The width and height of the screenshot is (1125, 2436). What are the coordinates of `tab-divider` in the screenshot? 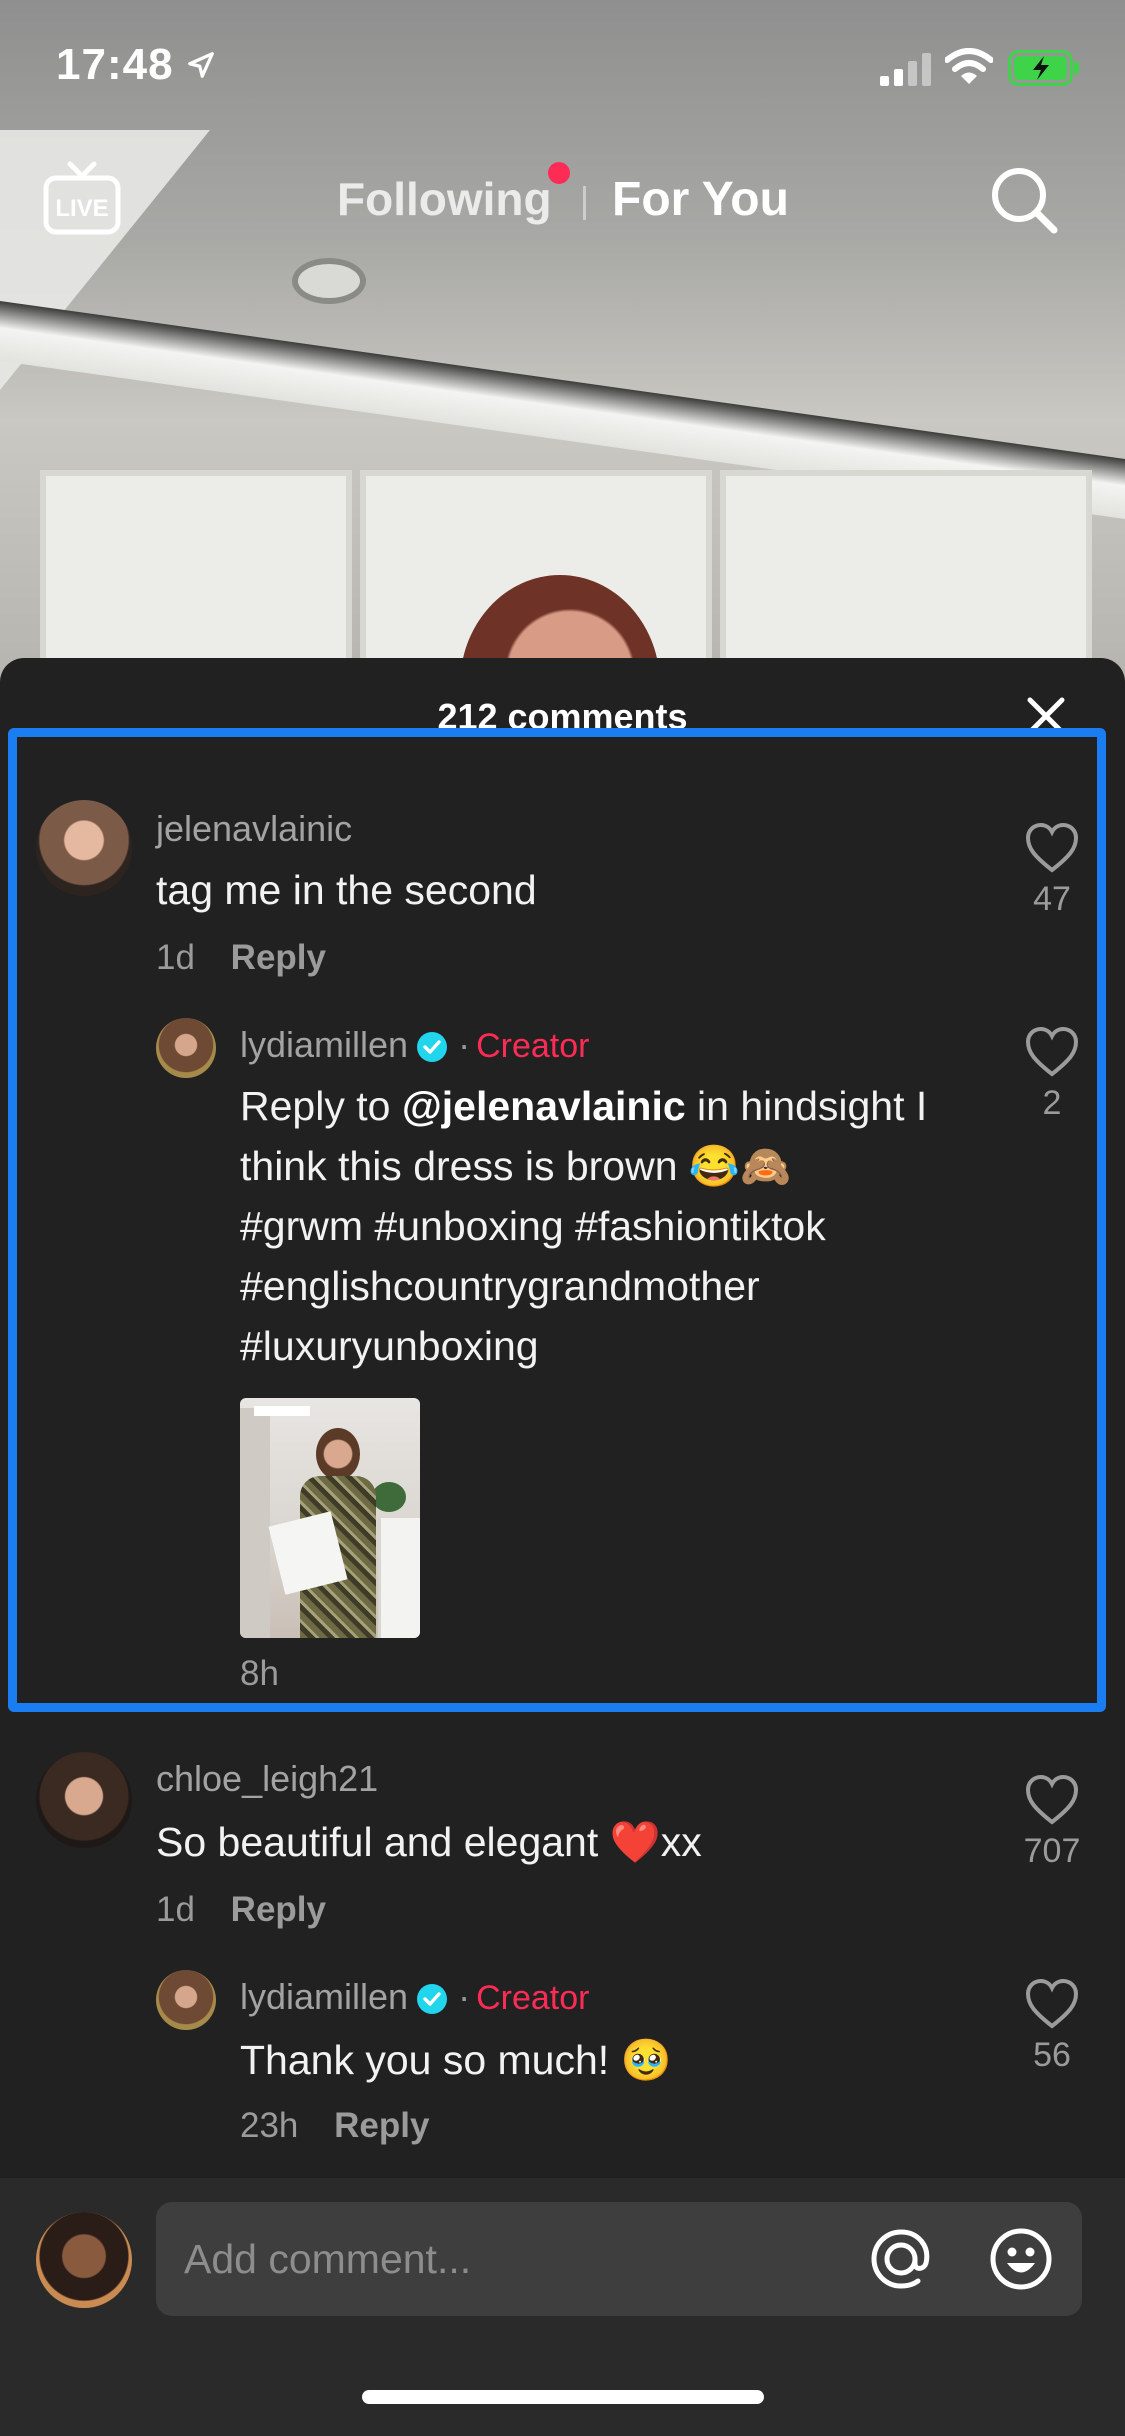 It's located at (584, 203).